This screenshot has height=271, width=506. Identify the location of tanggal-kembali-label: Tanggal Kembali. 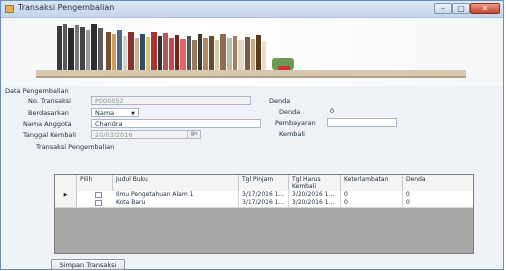
(50, 135).